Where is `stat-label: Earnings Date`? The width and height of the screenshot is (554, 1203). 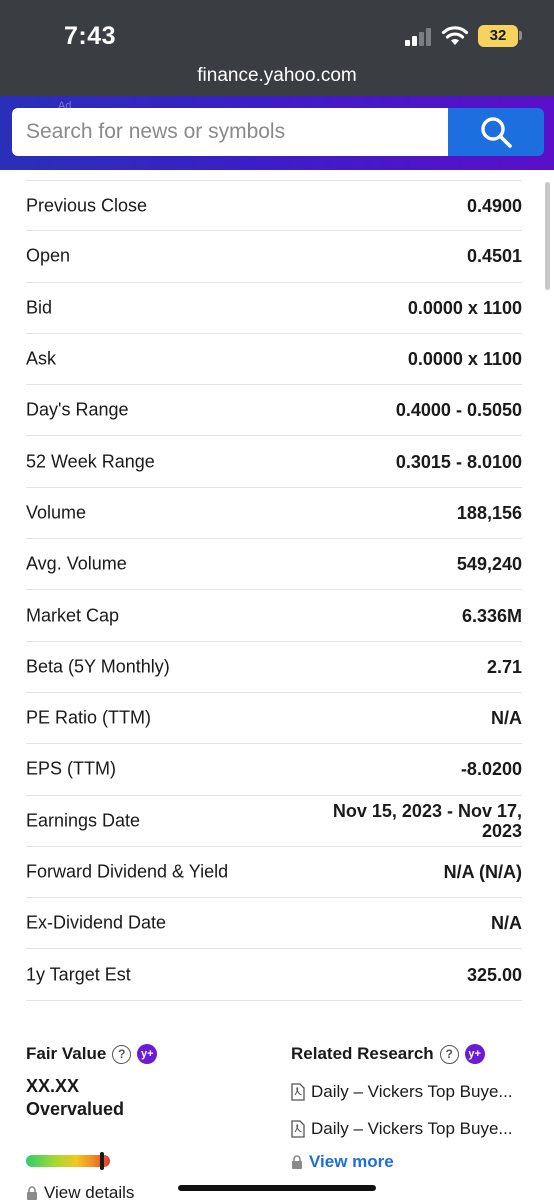
stat-label: Earnings Date is located at coordinates (83, 820).